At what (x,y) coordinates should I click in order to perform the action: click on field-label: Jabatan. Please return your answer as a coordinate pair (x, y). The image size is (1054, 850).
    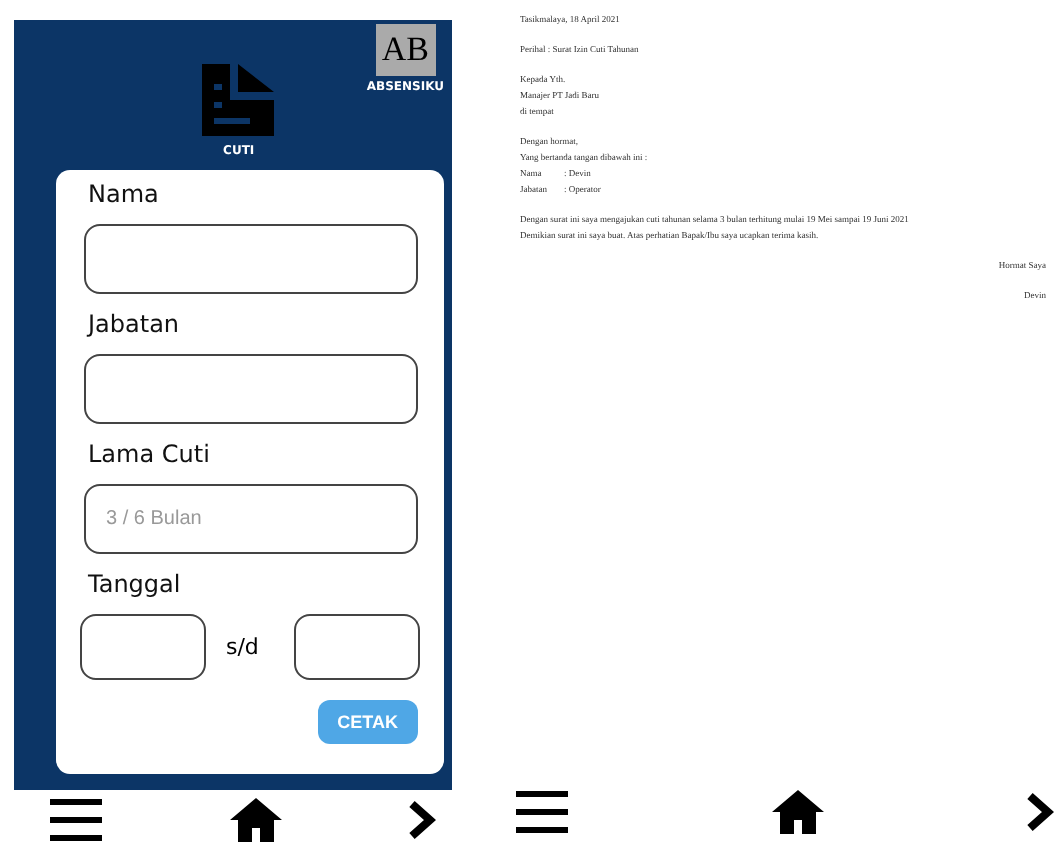
    Looking at the image, I should click on (135, 324).